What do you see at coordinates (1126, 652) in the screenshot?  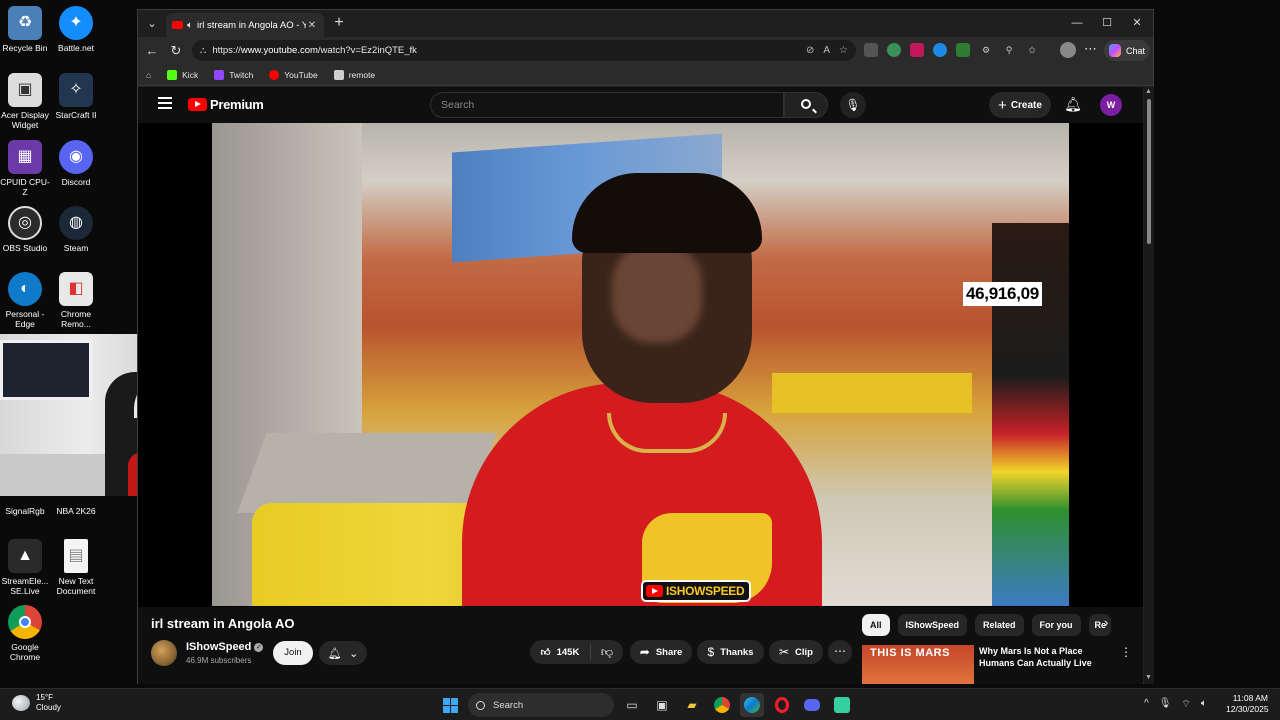 I see `recommended-more-icon: ⋮` at bounding box center [1126, 652].